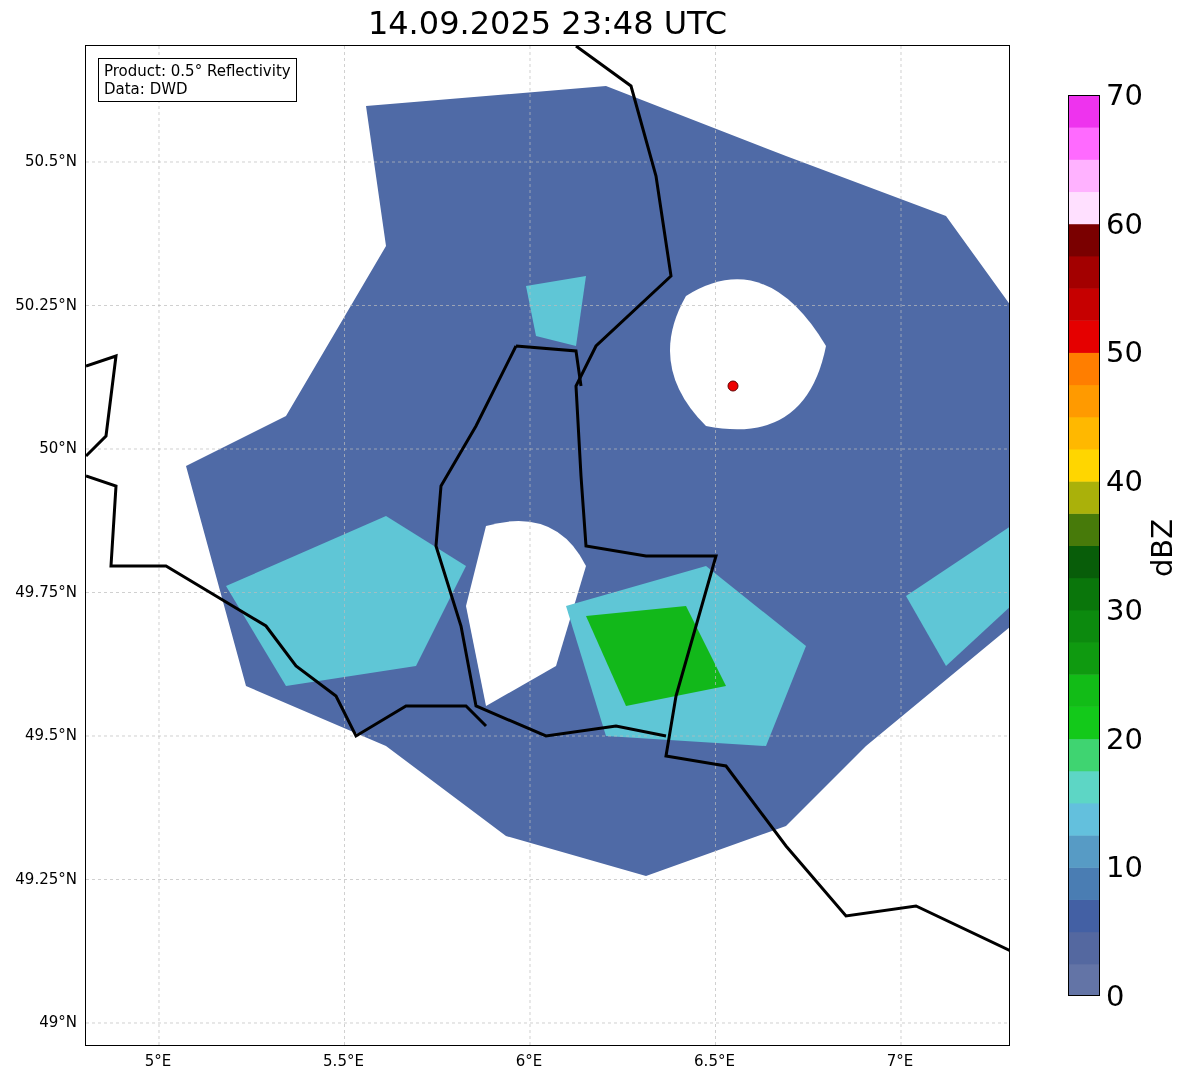  I want to click on x-tick-label: 7°E, so click(900, 1061).